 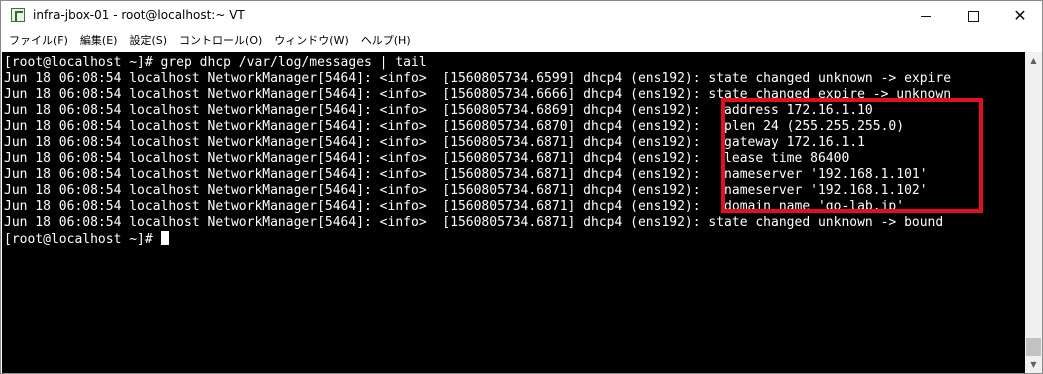 I want to click on app-icon, so click(x=18, y=15).